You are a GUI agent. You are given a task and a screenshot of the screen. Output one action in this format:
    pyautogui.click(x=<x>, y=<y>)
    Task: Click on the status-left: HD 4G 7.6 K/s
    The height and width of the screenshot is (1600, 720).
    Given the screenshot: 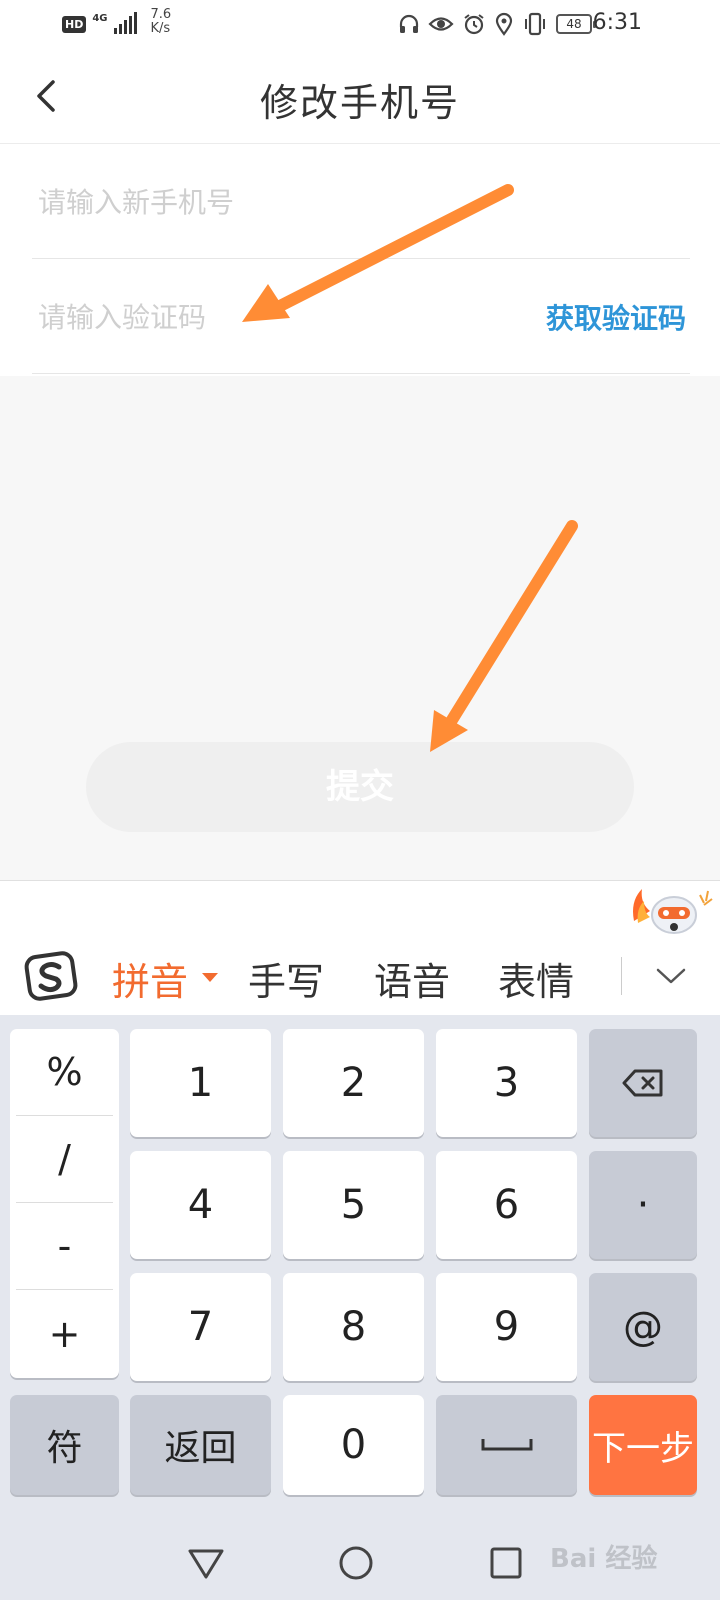 What is the action you would take?
    pyautogui.click(x=116, y=22)
    